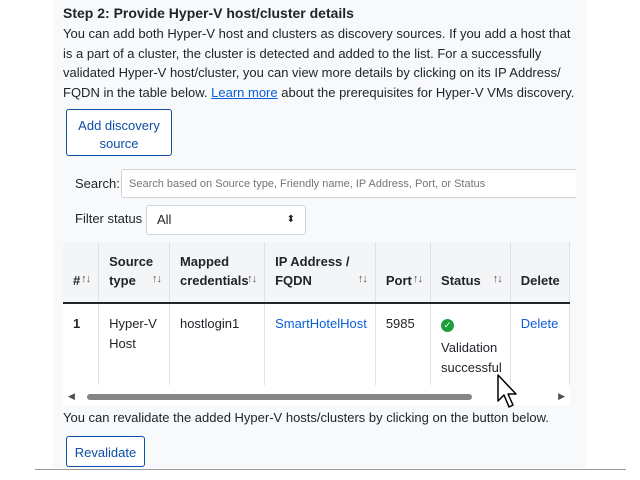 Image resolution: width=640 pixels, height=480 pixels. I want to click on column-header-delete: Delete, so click(540, 272).